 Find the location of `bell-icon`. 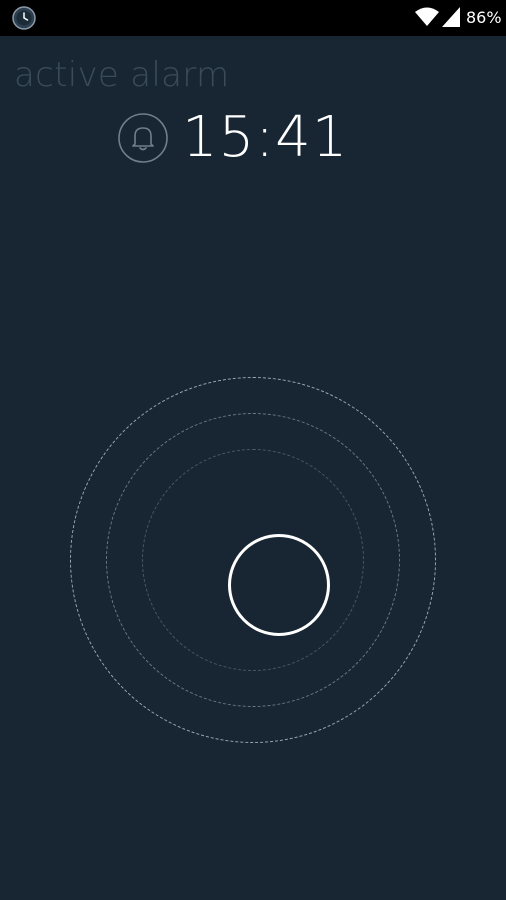

bell-icon is located at coordinates (143, 138).